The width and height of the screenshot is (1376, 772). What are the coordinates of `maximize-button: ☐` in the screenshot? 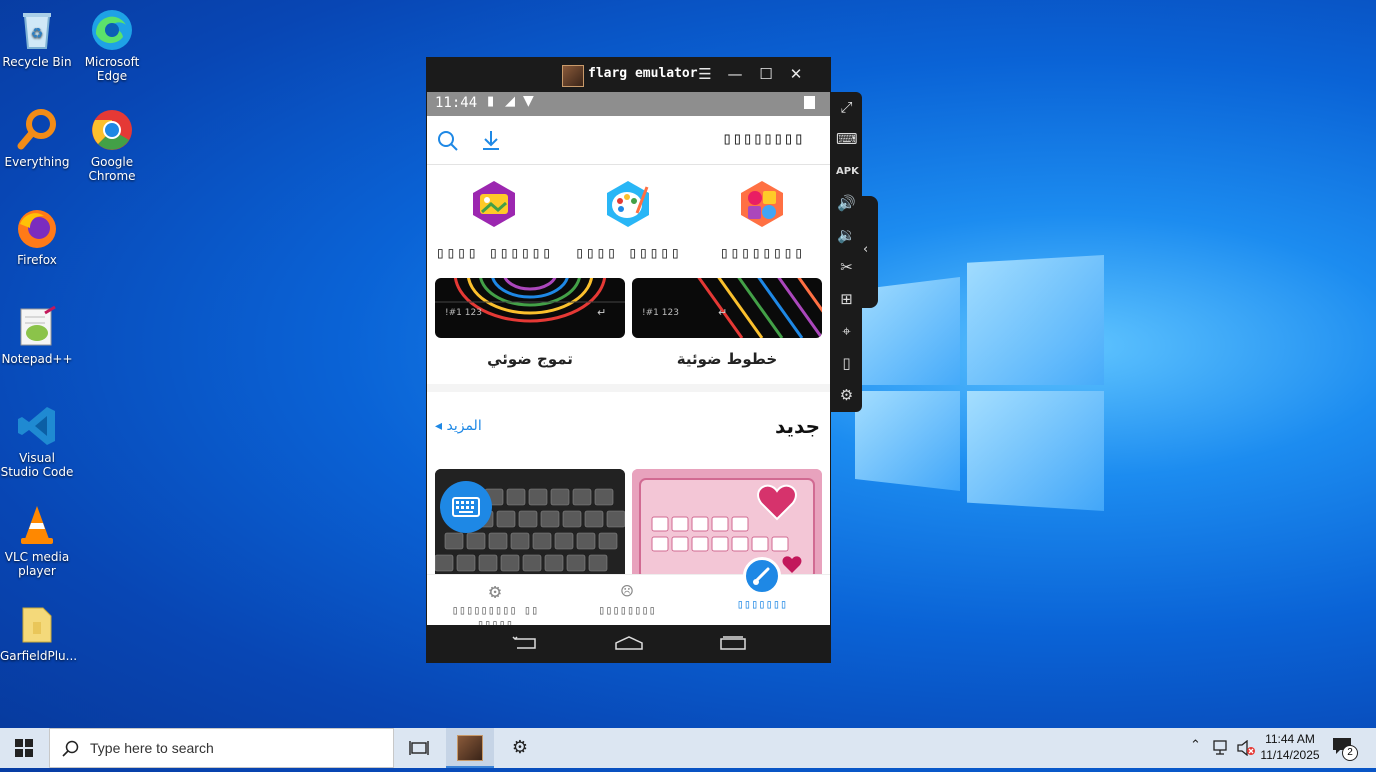 It's located at (766, 74).